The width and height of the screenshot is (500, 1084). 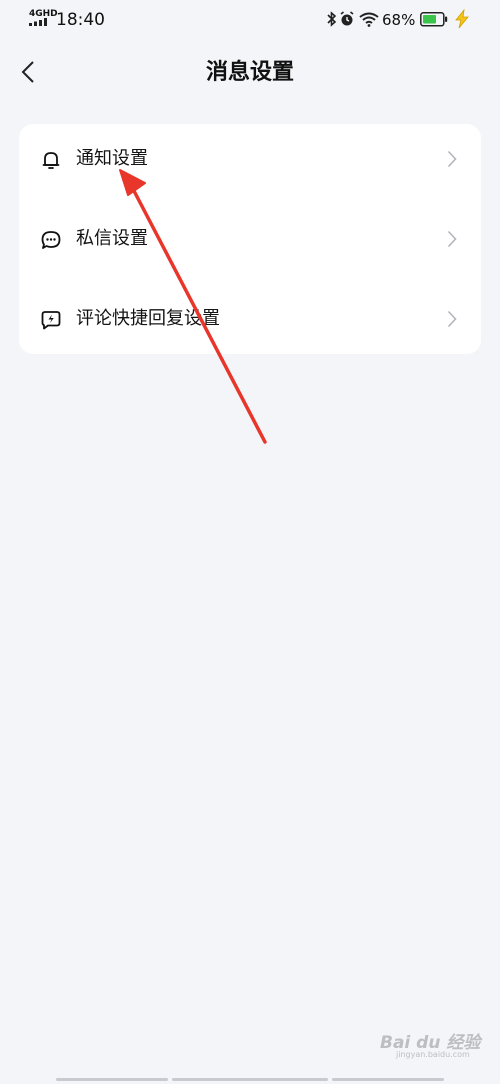 I want to click on battery-percentage: 68%, so click(x=399, y=20).